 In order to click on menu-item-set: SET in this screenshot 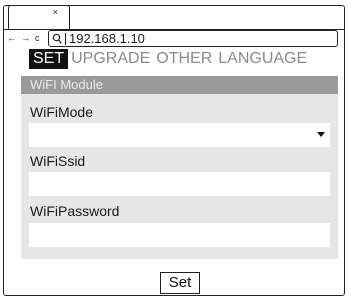, I will do `click(49, 59)`.